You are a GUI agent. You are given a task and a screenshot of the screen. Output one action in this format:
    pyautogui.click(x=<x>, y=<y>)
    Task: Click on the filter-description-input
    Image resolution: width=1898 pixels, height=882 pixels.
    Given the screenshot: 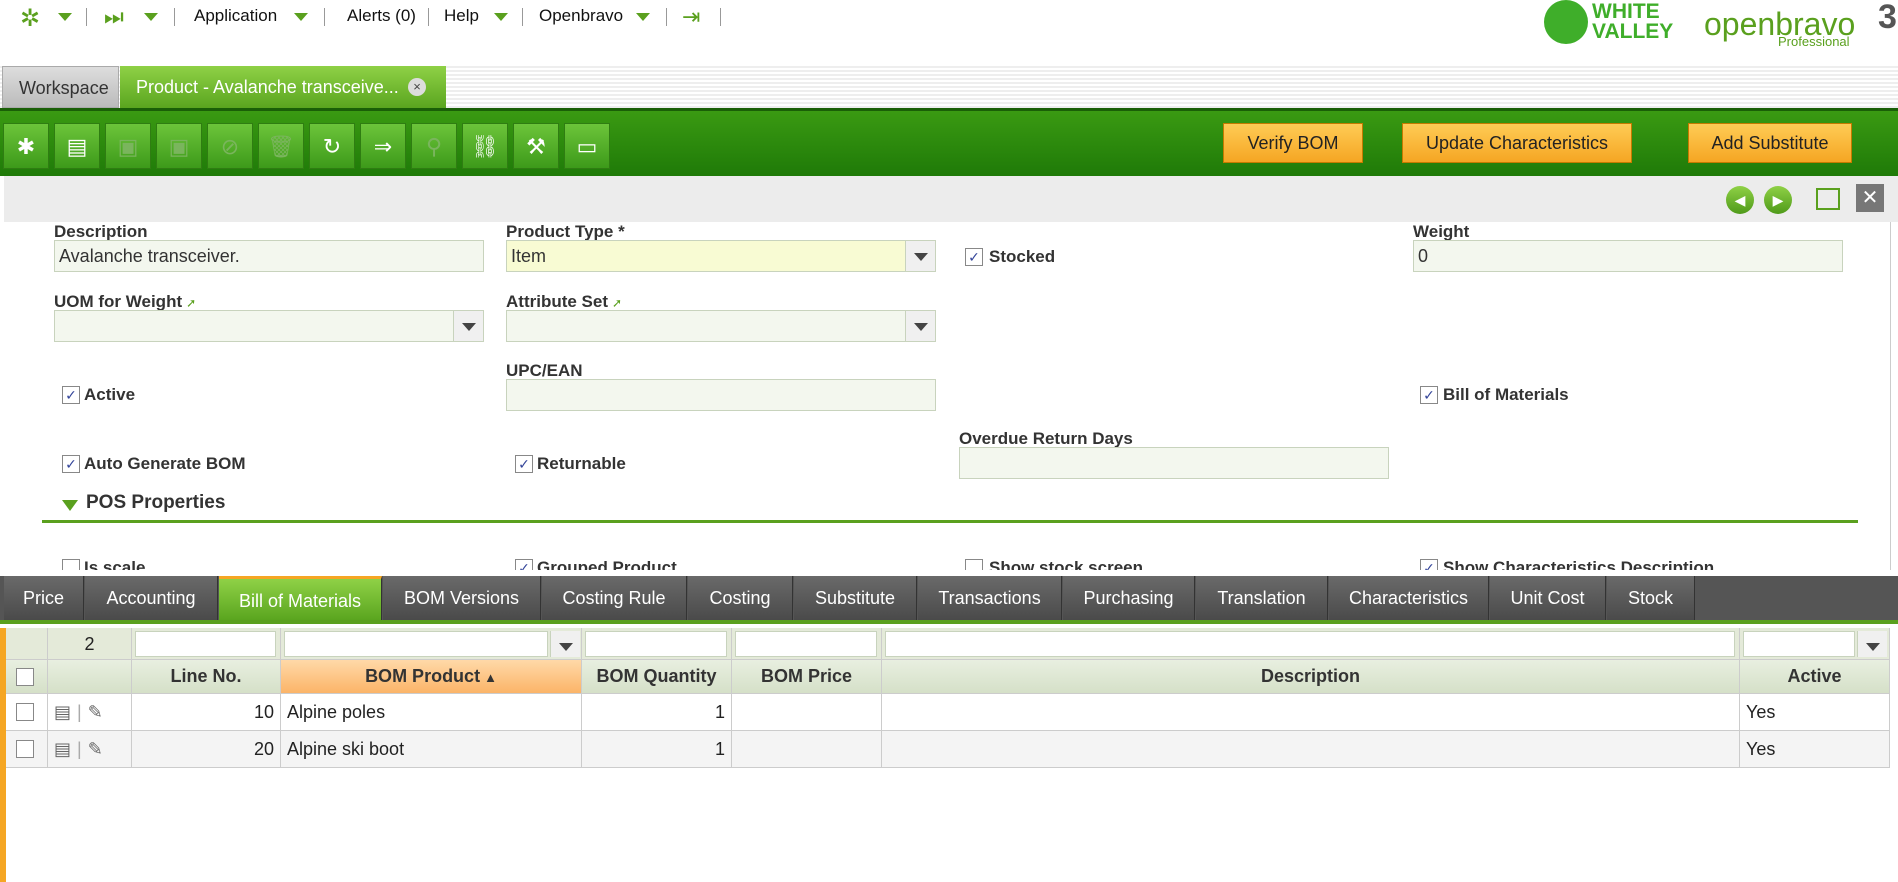 What is the action you would take?
    pyautogui.click(x=1310, y=644)
    